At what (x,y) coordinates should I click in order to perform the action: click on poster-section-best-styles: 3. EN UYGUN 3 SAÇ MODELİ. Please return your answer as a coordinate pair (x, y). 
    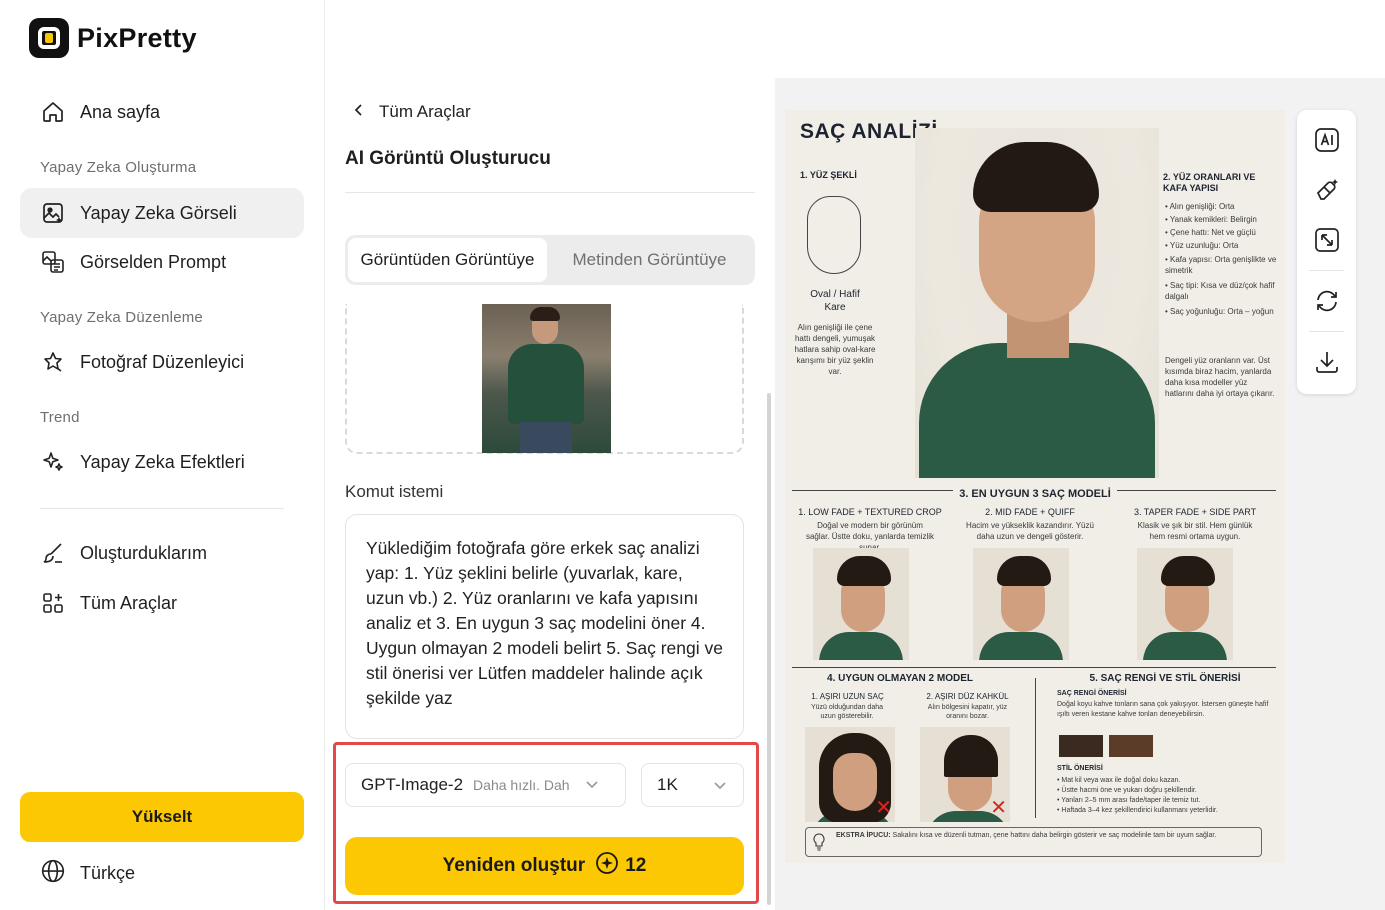
    Looking at the image, I should click on (1035, 494).